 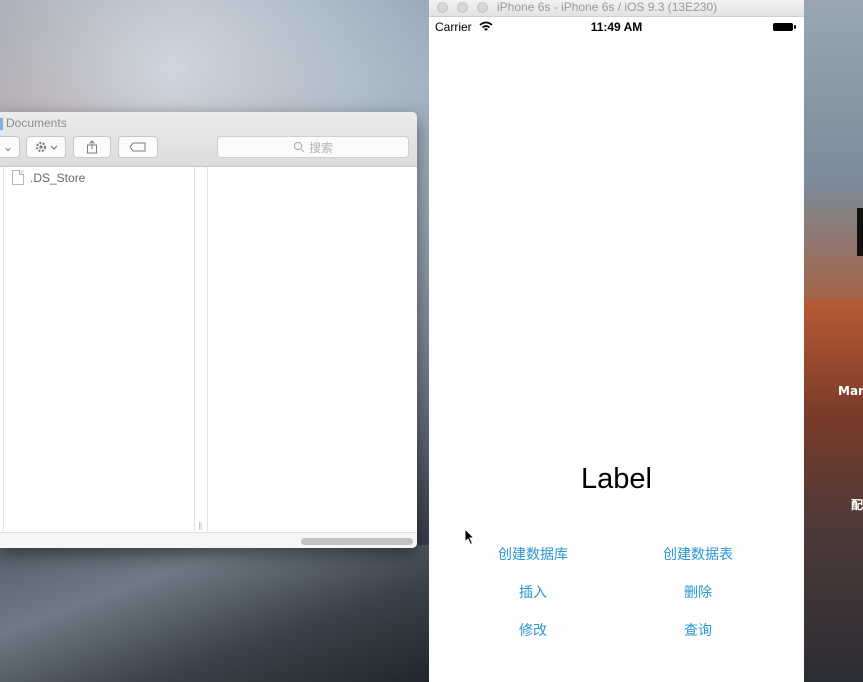 What do you see at coordinates (482, 7) in the screenshot?
I see `zoom-button` at bounding box center [482, 7].